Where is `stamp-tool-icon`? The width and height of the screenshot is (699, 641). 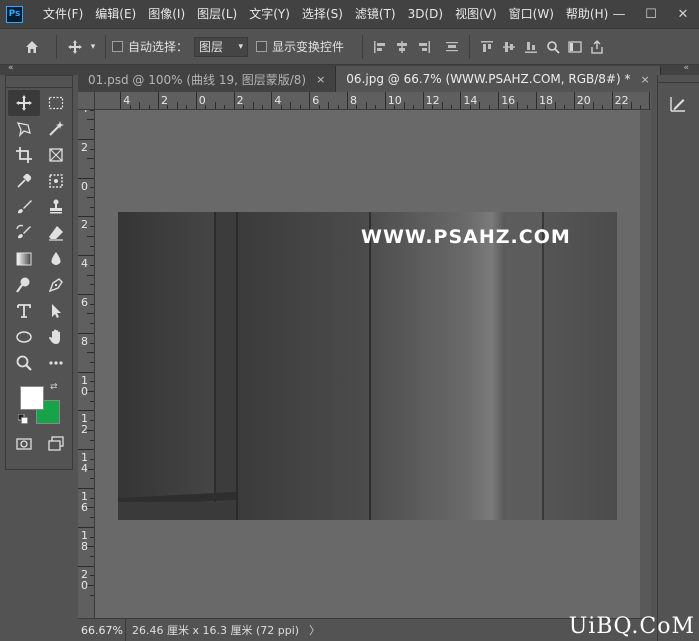 stamp-tool-icon is located at coordinates (56, 207).